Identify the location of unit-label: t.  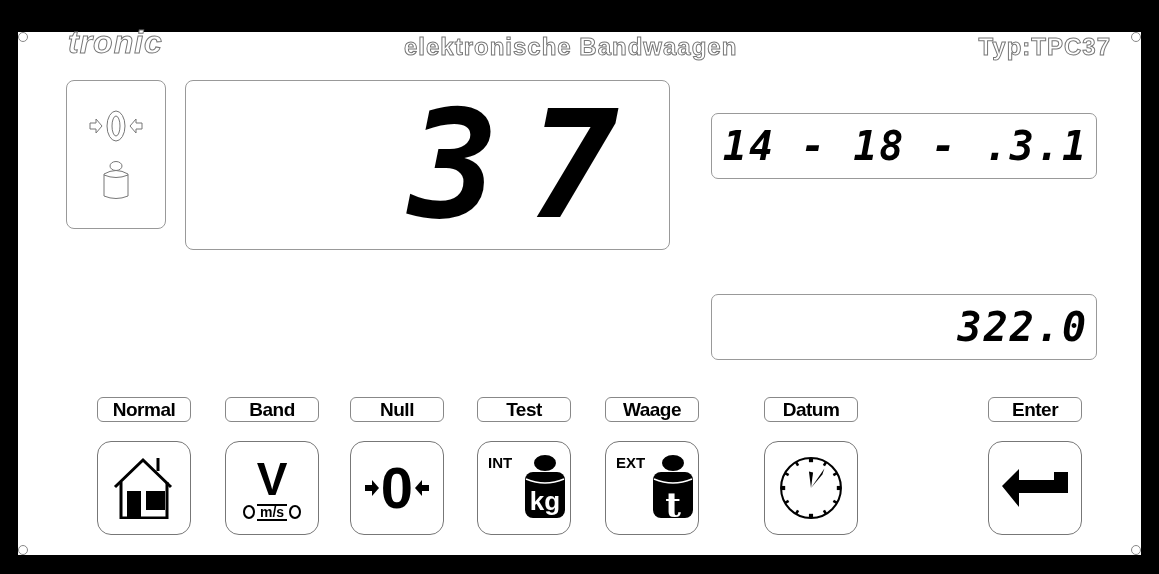
(673, 505).